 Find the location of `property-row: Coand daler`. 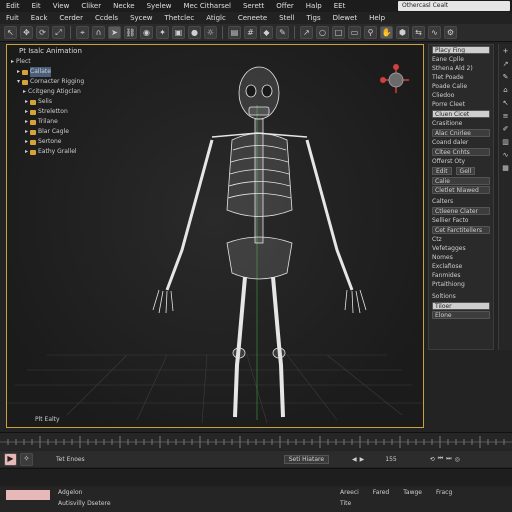

property-row: Coand daler is located at coordinates (450, 142).